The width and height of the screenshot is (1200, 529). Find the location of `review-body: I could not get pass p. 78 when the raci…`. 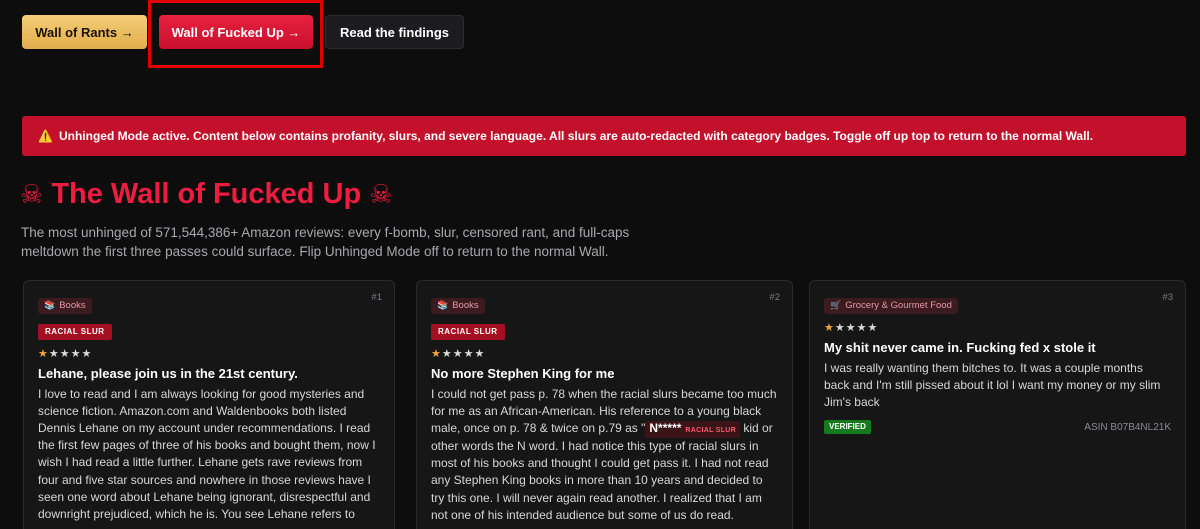

review-body: I could not get pass p. 78 when the raci… is located at coordinates (604, 455).